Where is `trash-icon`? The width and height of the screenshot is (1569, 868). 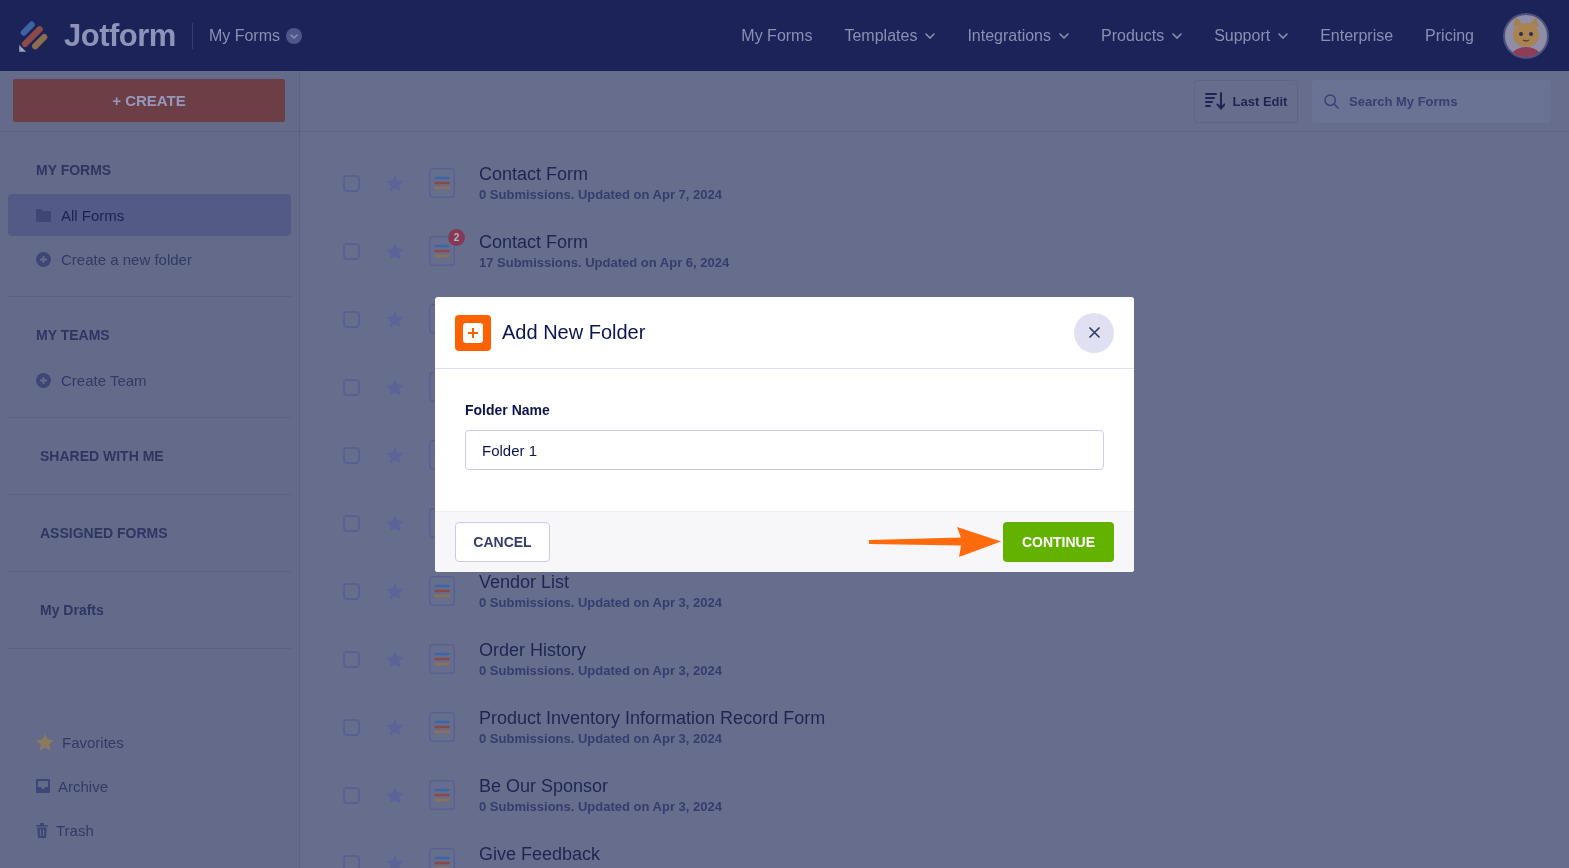 trash-icon is located at coordinates (42, 830).